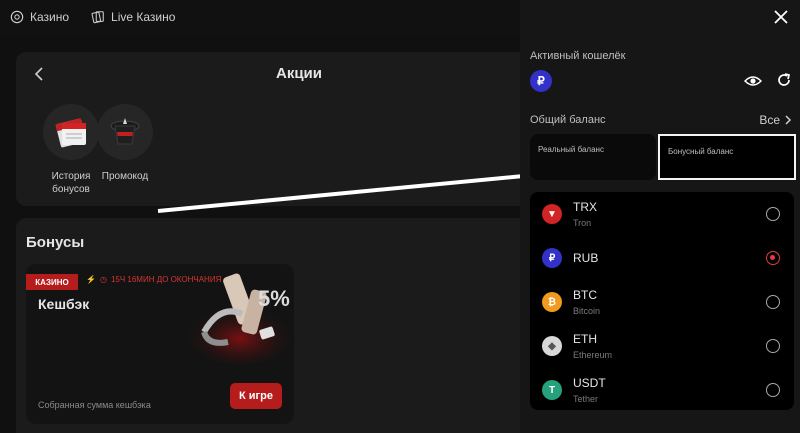 This screenshot has width=800, height=433. Describe the element at coordinates (256, 396) in the screenshot. I see `to-game-button: К игре` at that location.